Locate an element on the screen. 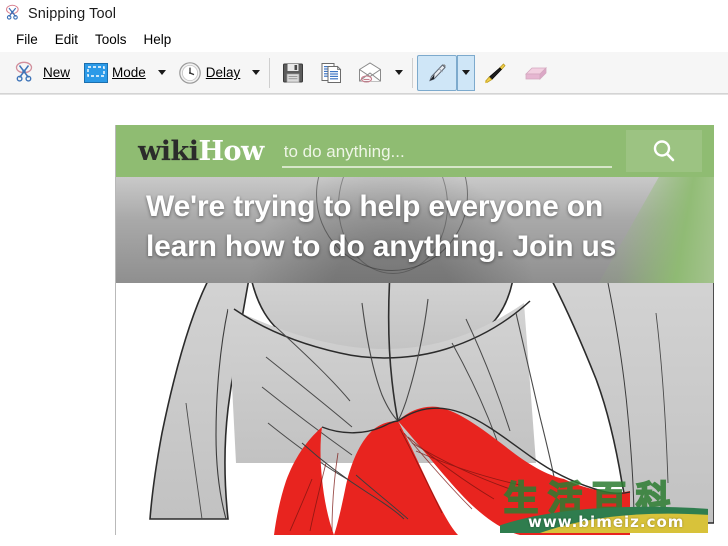 This screenshot has height=546, width=728. send-snip-button is located at coordinates (370, 73).